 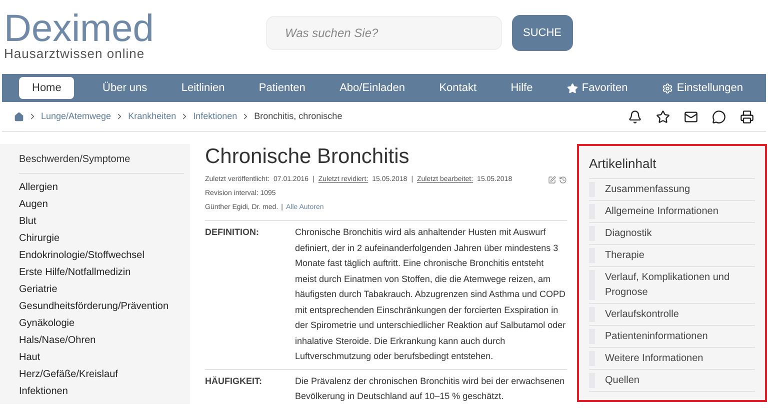 What do you see at coordinates (101, 323) in the screenshot?
I see `sidebar-item: Gynäkologie` at bounding box center [101, 323].